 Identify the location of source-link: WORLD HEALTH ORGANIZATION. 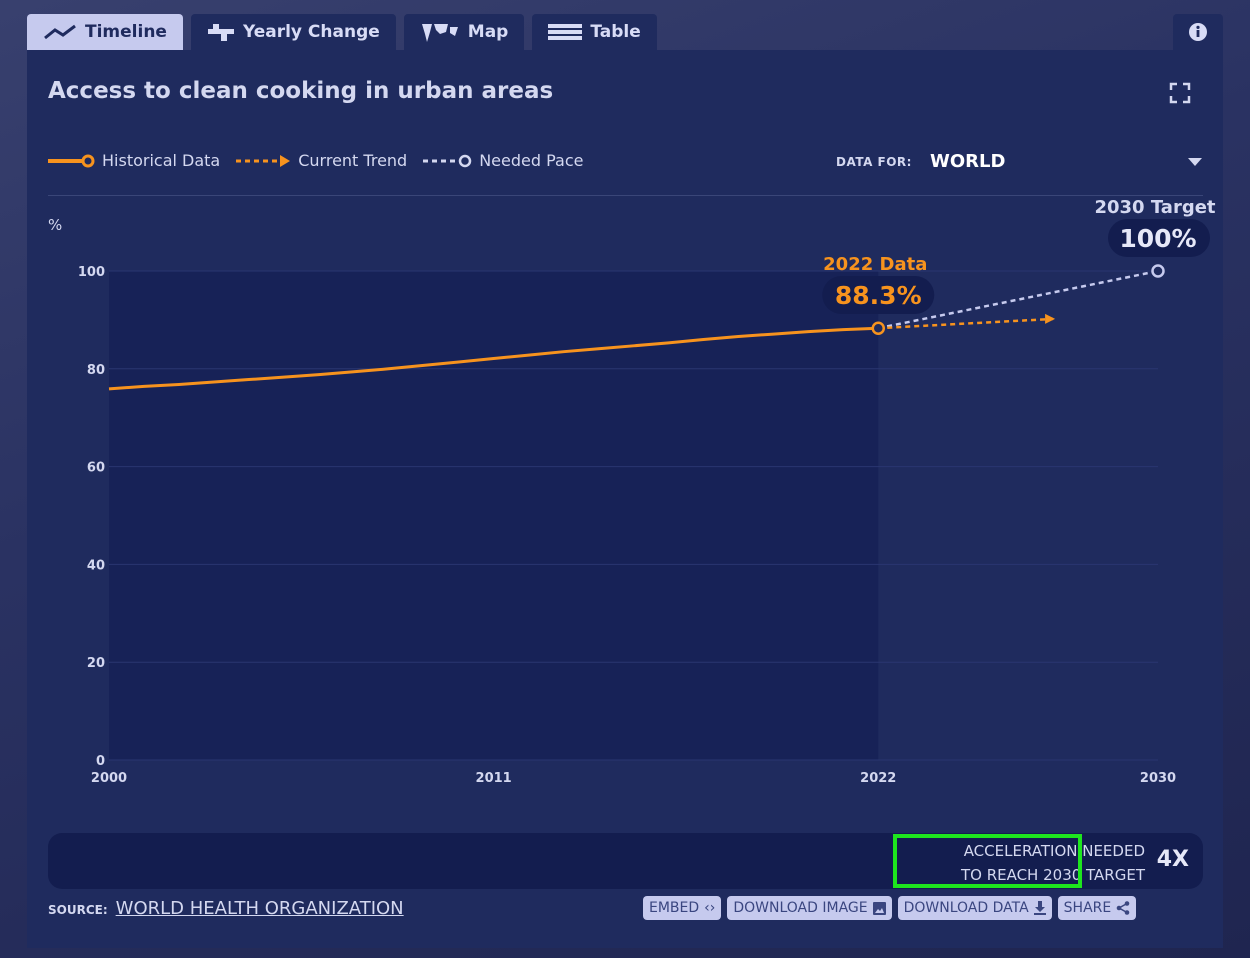
(260, 908).